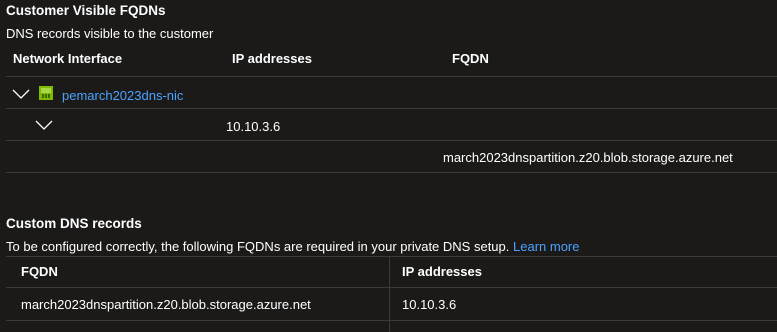  What do you see at coordinates (122, 95) in the screenshot?
I see `nic-link: pemarch2023dns-nic` at bounding box center [122, 95].